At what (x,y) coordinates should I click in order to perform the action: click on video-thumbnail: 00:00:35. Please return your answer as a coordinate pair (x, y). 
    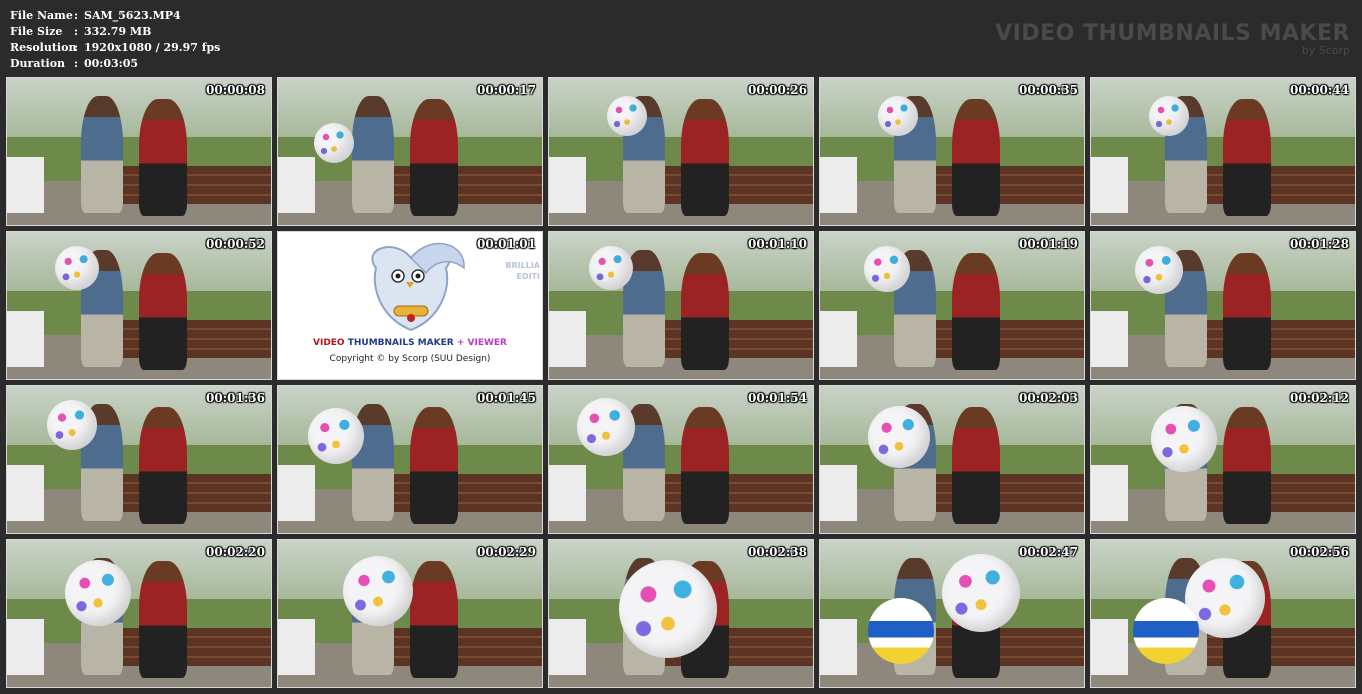
    Looking at the image, I should click on (952, 151).